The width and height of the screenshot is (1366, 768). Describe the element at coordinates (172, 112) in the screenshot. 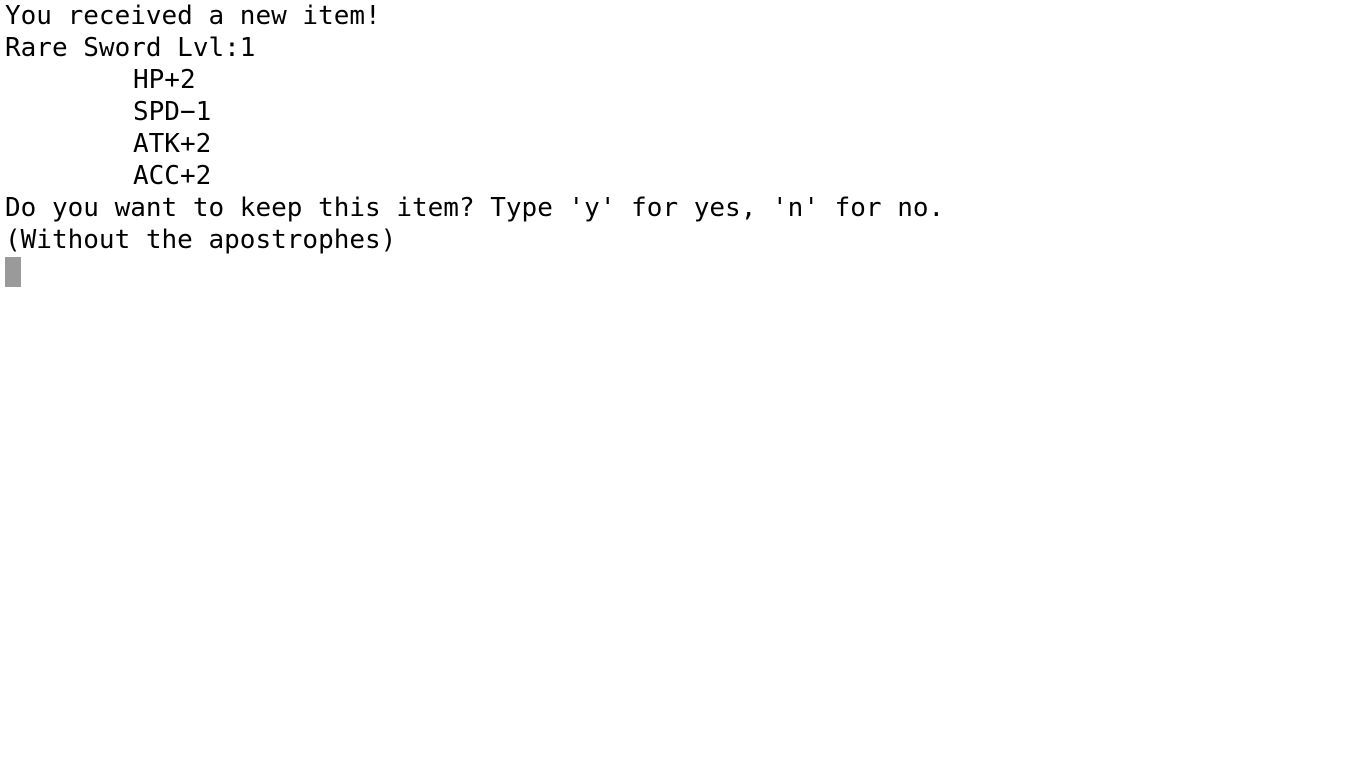

I see `stat-spd: SPD−1` at that location.